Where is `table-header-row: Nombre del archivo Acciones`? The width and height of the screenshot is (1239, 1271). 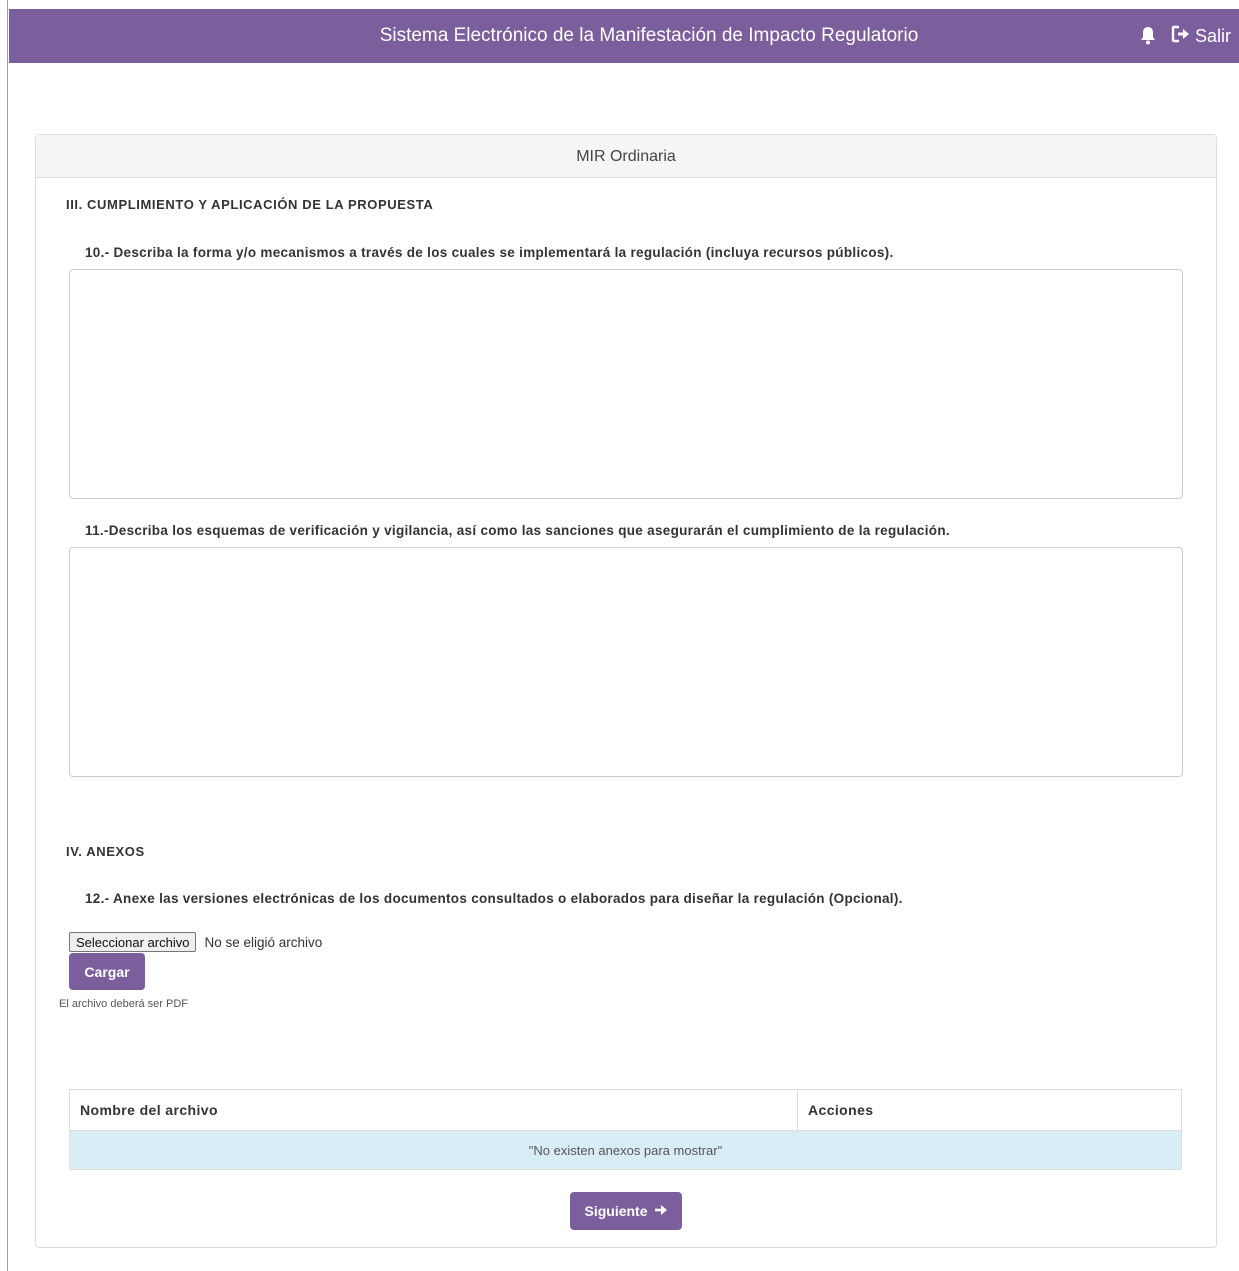
table-header-row: Nombre del archivo Acciones is located at coordinates (625, 1110).